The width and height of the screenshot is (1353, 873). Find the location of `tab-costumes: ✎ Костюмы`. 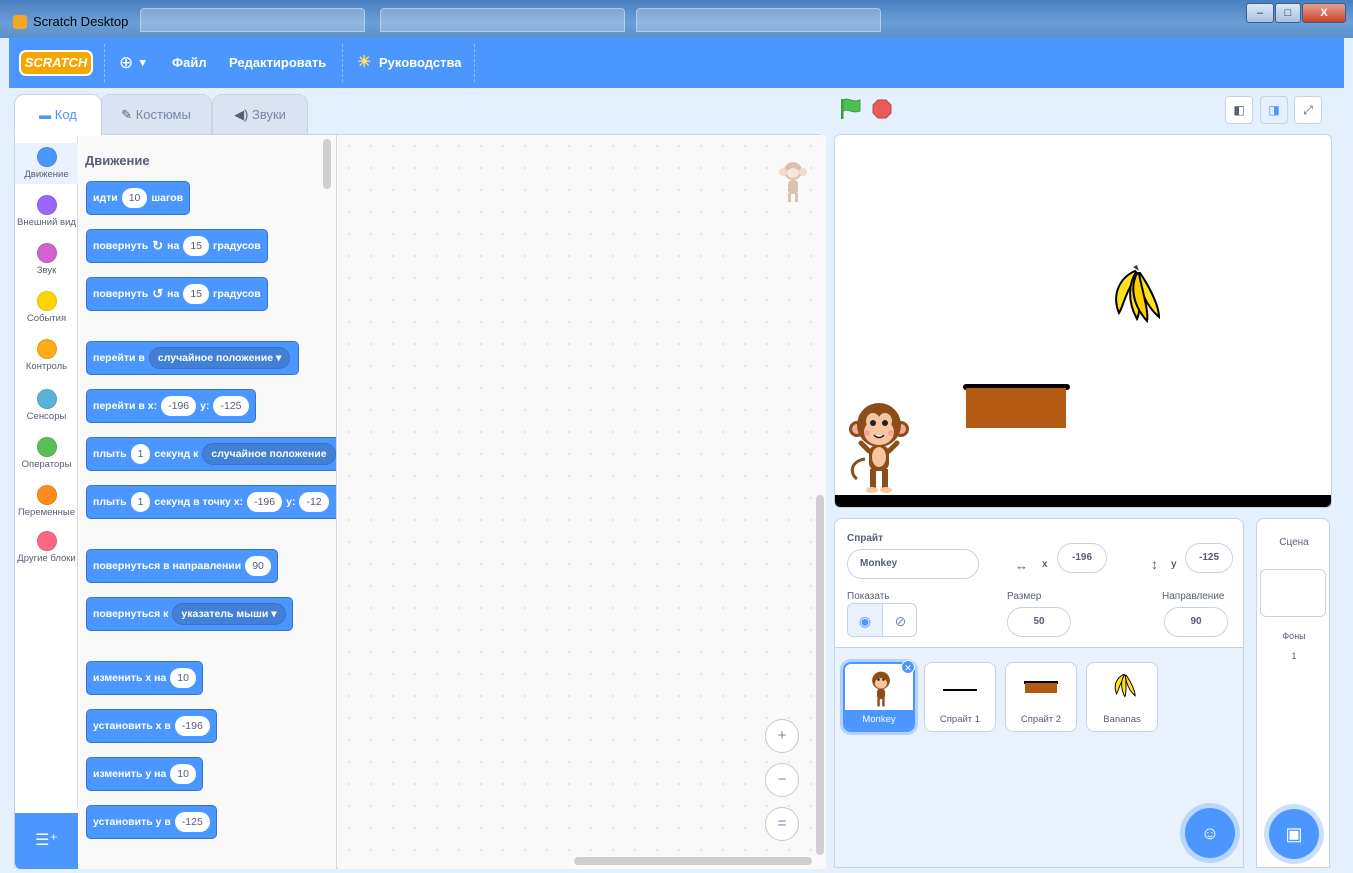

tab-costumes: ✎ Костюмы is located at coordinates (156, 115).